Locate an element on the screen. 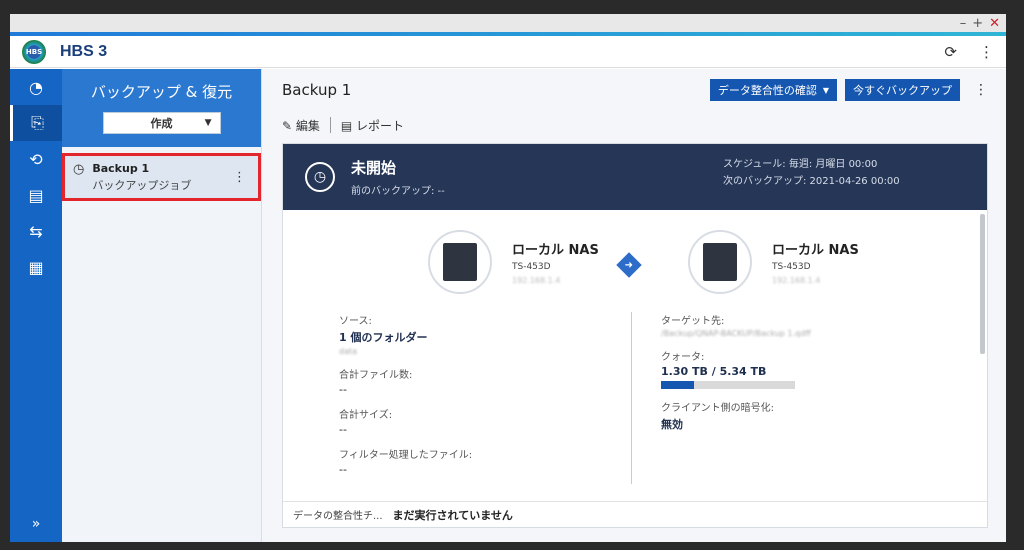  filtered-files-value: -- is located at coordinates (343, 469).